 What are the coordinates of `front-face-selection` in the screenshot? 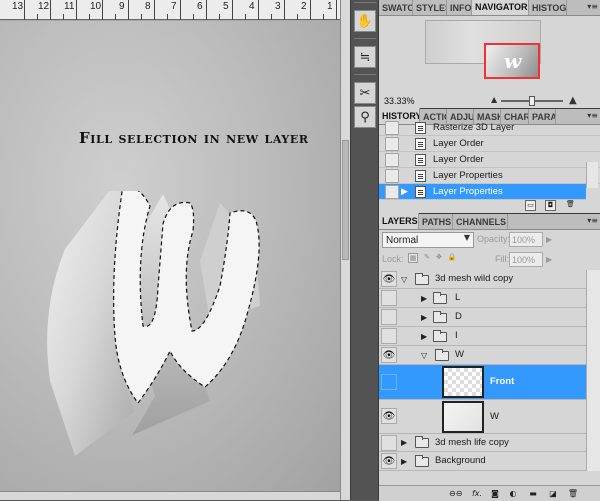 It's located at (186, 298).